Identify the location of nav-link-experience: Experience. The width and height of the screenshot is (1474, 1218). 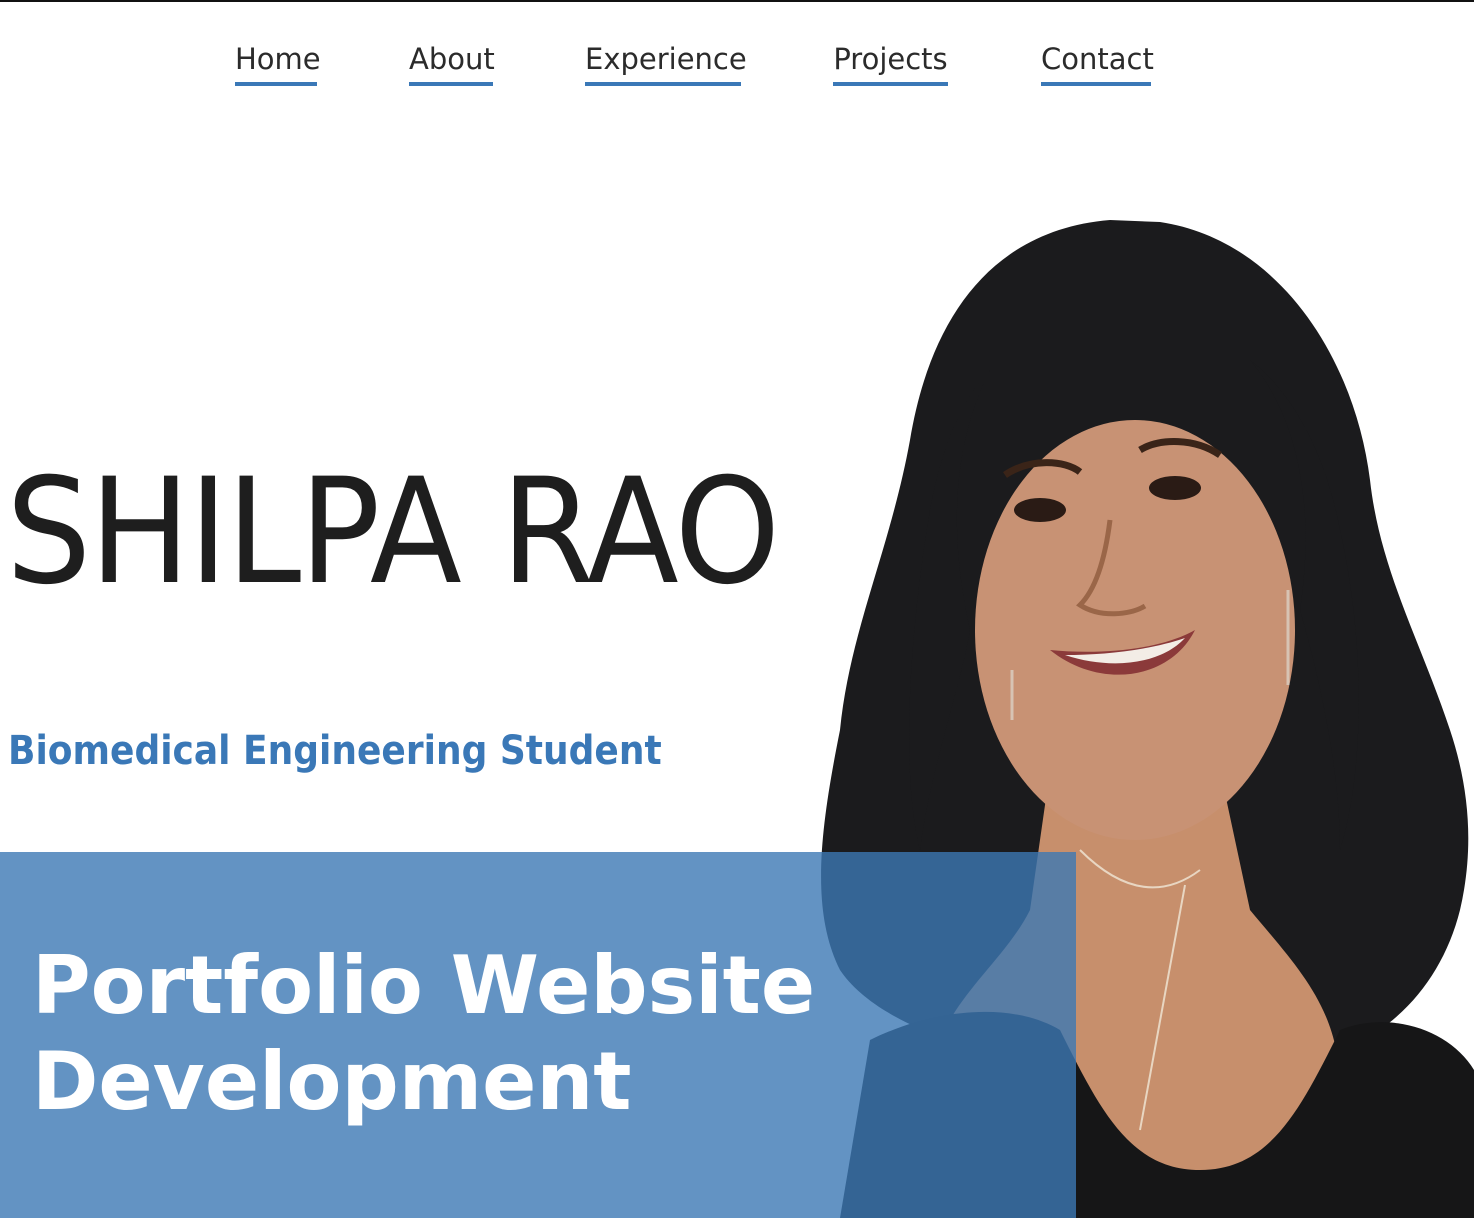
(666, 63).